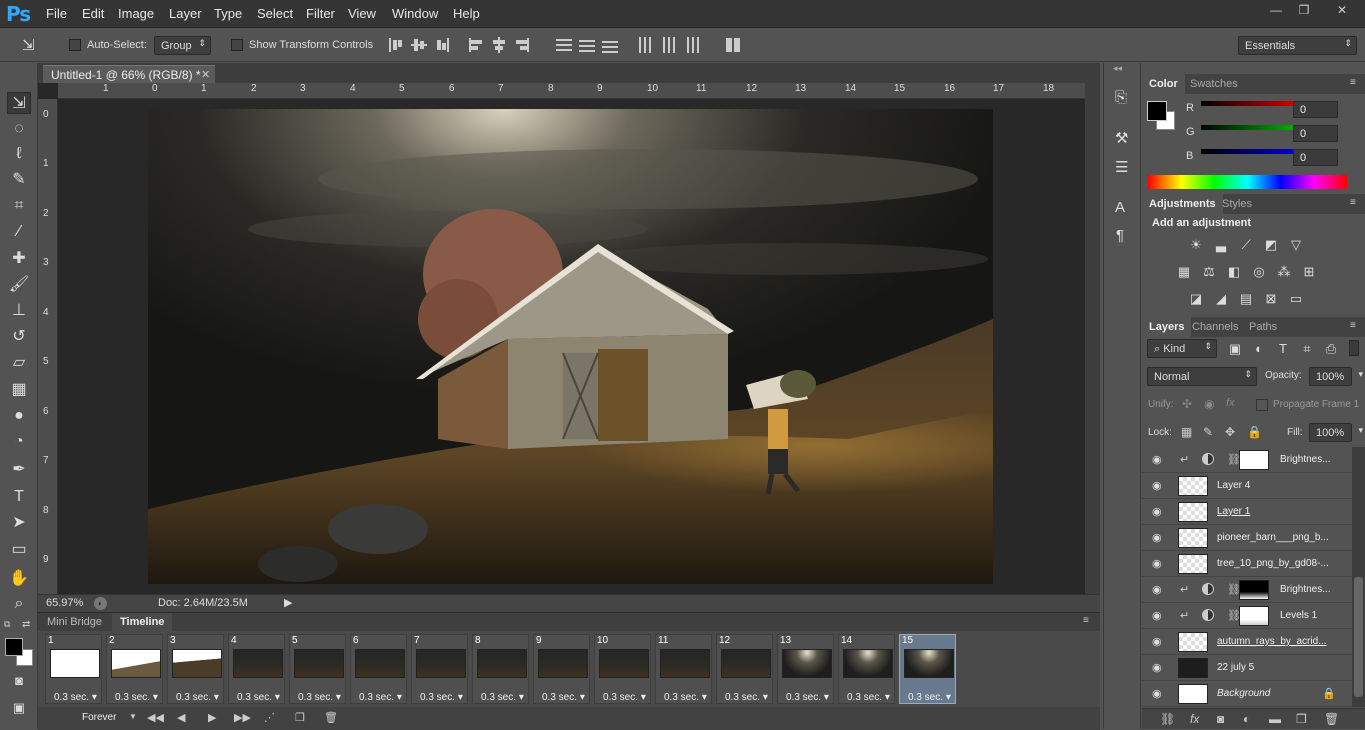 Image resolution: width=1365 pixels, height=730 pixels. What do you see at coordinates (181, 717) in the screenshot?
I see `previous-frame-icon: ◀` at bounding box center [181, 717].